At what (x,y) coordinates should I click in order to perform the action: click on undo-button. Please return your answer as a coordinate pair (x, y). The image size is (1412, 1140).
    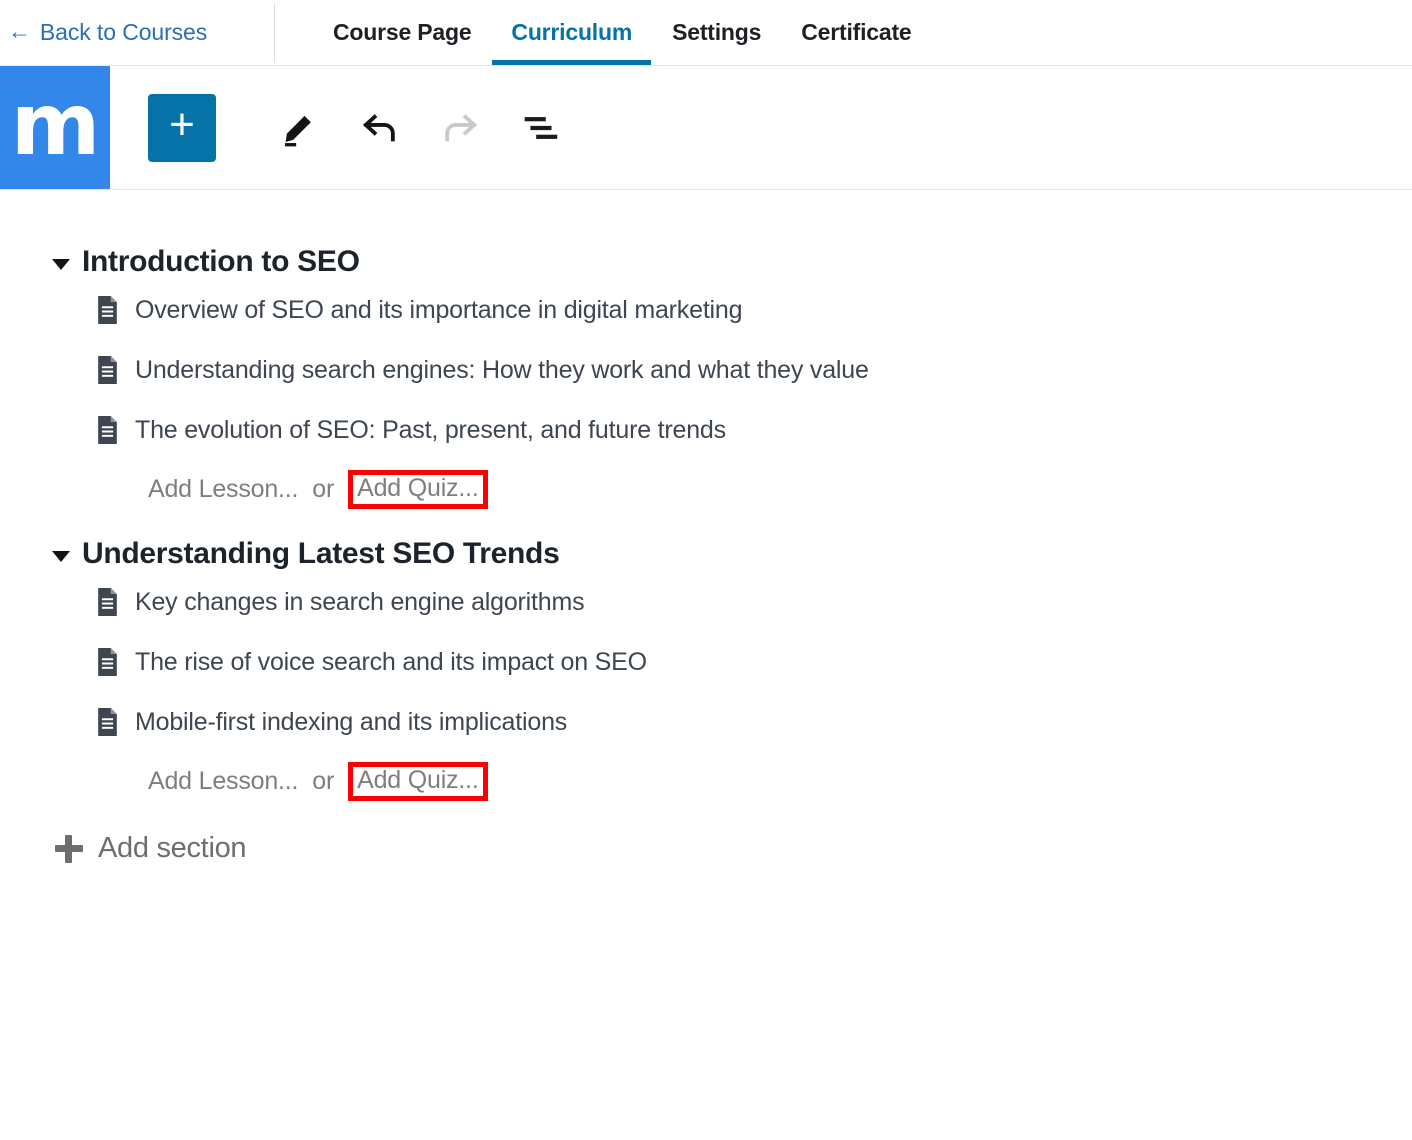
    Looking at the image, I should click on (380, 128).